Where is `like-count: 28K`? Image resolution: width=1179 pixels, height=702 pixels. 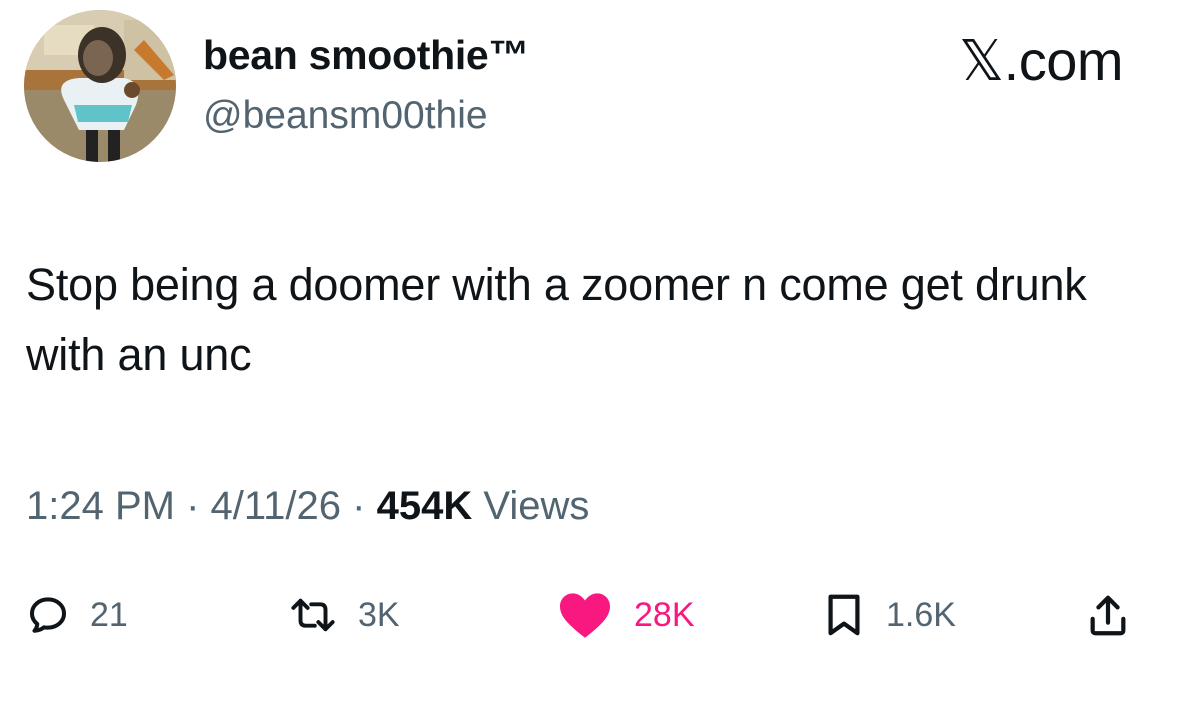 like-count: 28K is located at coordinates (664, 614).